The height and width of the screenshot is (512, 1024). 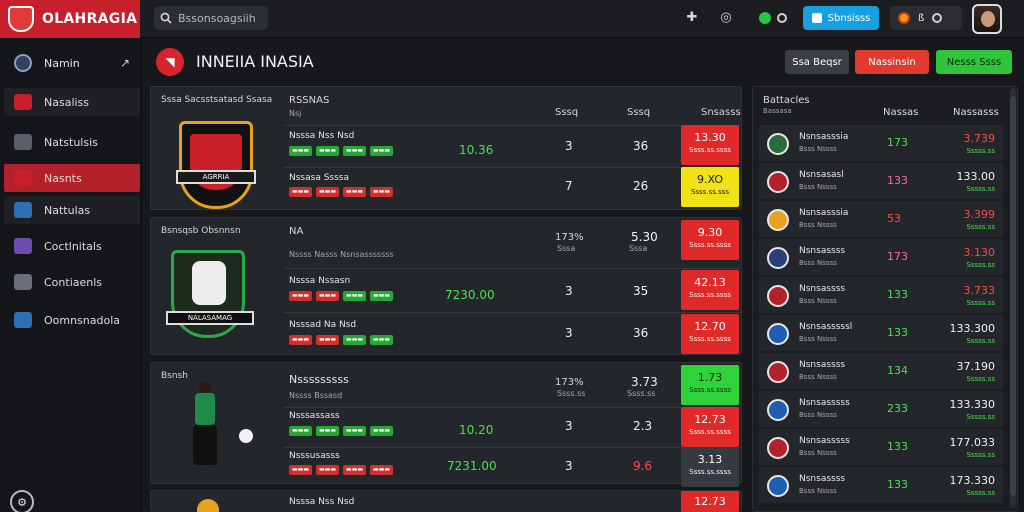 I want to click on sidebar-header: Namin ↗, so click(x=71, y=63).